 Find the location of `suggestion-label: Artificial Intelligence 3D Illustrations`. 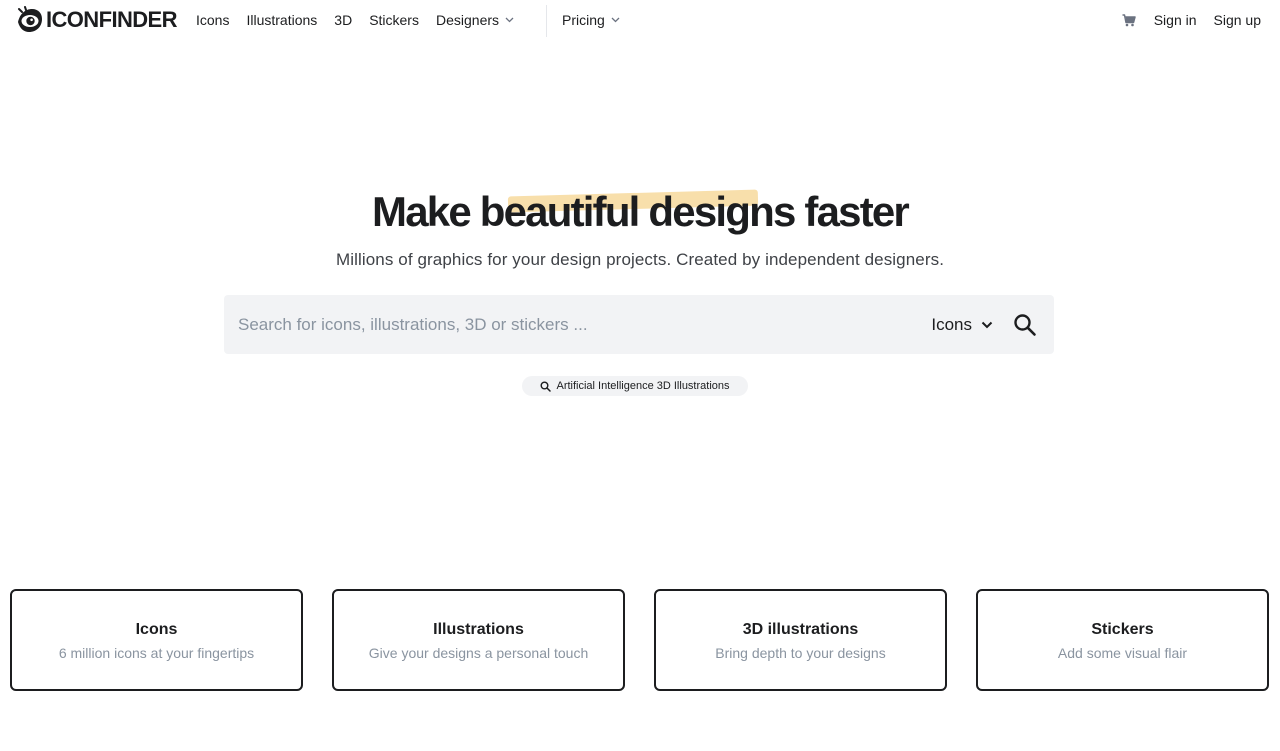

suggestion-label: Artificial Intelligence 3D Illustrations is located at coordinates (643, 386).